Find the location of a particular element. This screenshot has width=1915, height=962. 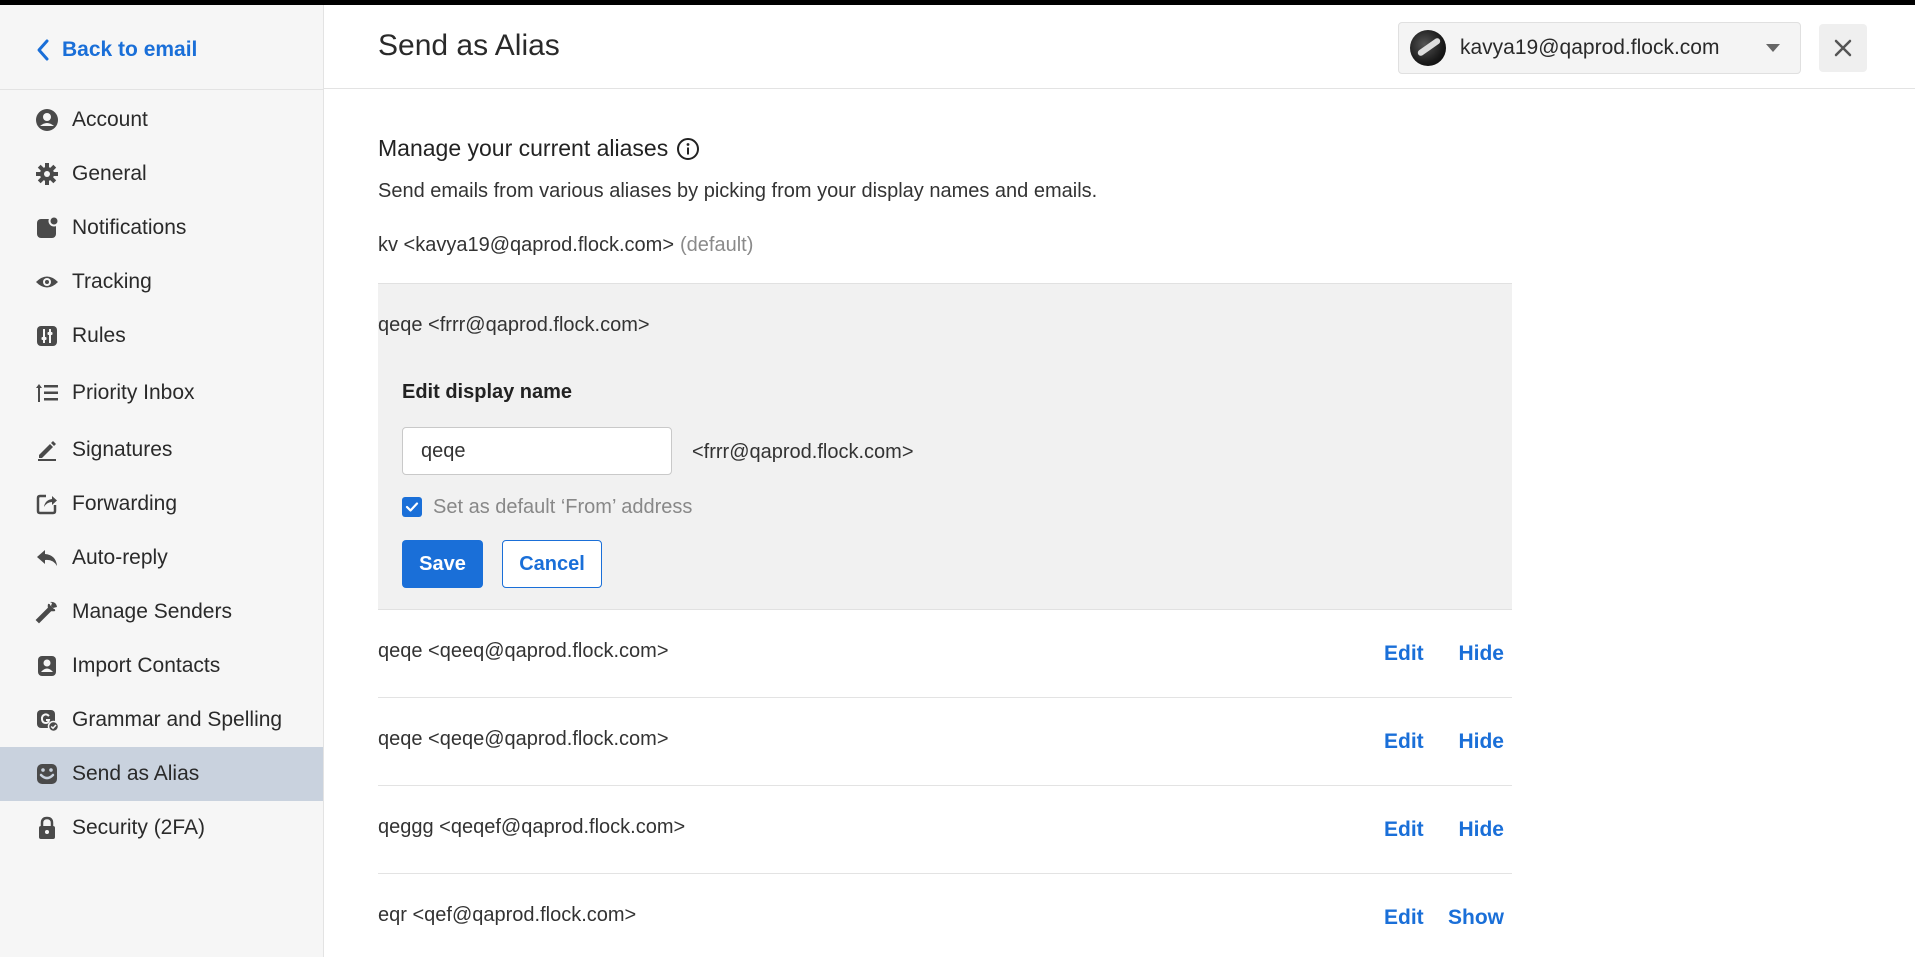

sidebar-divider is located at coordinates (161, 89).